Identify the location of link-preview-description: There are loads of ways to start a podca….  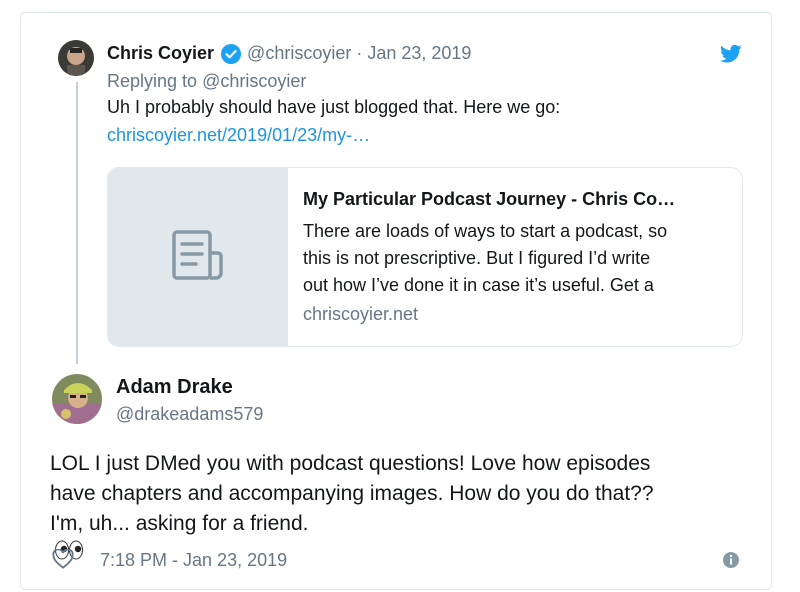
(514, 258).